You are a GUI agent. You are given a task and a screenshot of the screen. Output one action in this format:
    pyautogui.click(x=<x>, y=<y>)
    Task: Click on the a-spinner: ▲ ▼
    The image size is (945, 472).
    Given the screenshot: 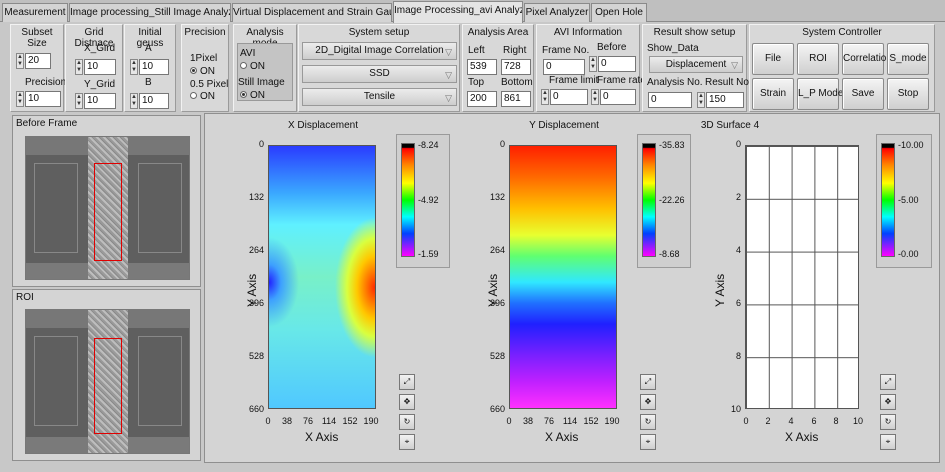 What is the action you would take?
    pyautogui.click(x=134, y=67)
    